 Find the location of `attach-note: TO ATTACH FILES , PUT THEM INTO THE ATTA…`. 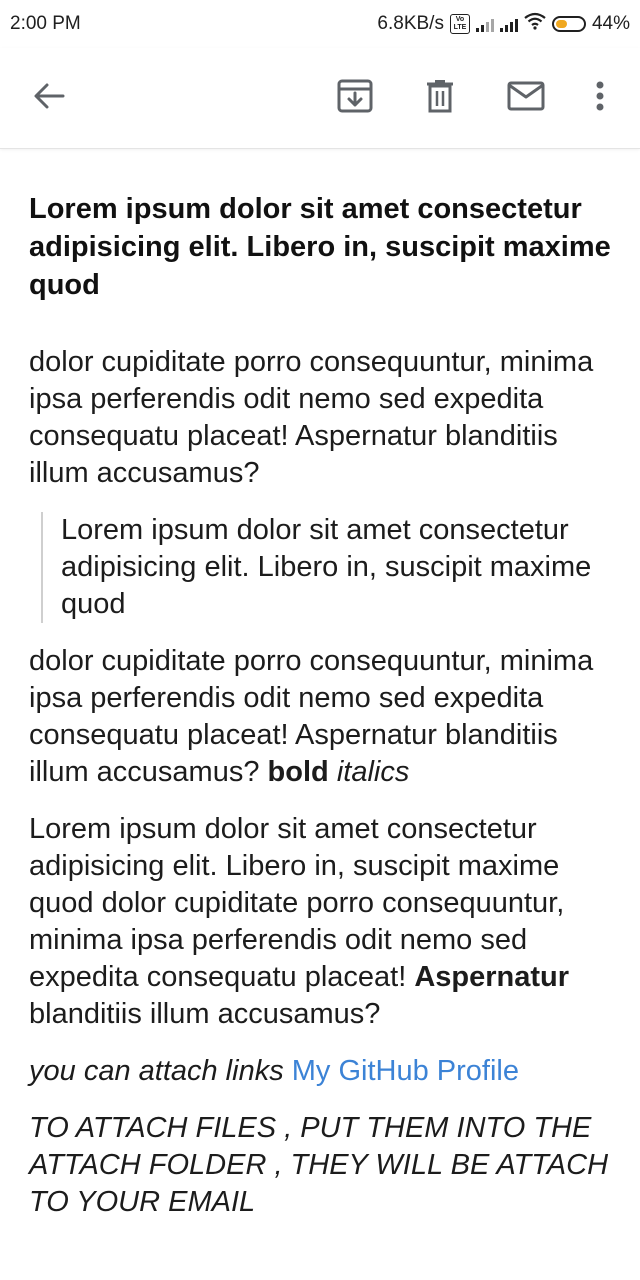

attach-note: TO ATTACH FILES , PUT THEM INTO THE ATTA… is located at coordinates (319, 1165).